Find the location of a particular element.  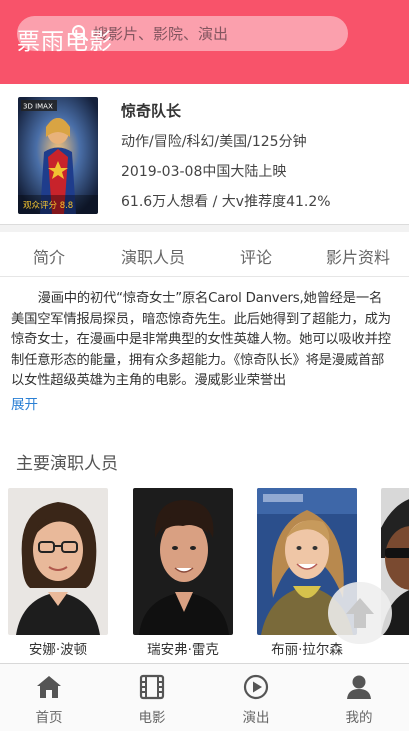

search-box is located at coordinates (182, 33).